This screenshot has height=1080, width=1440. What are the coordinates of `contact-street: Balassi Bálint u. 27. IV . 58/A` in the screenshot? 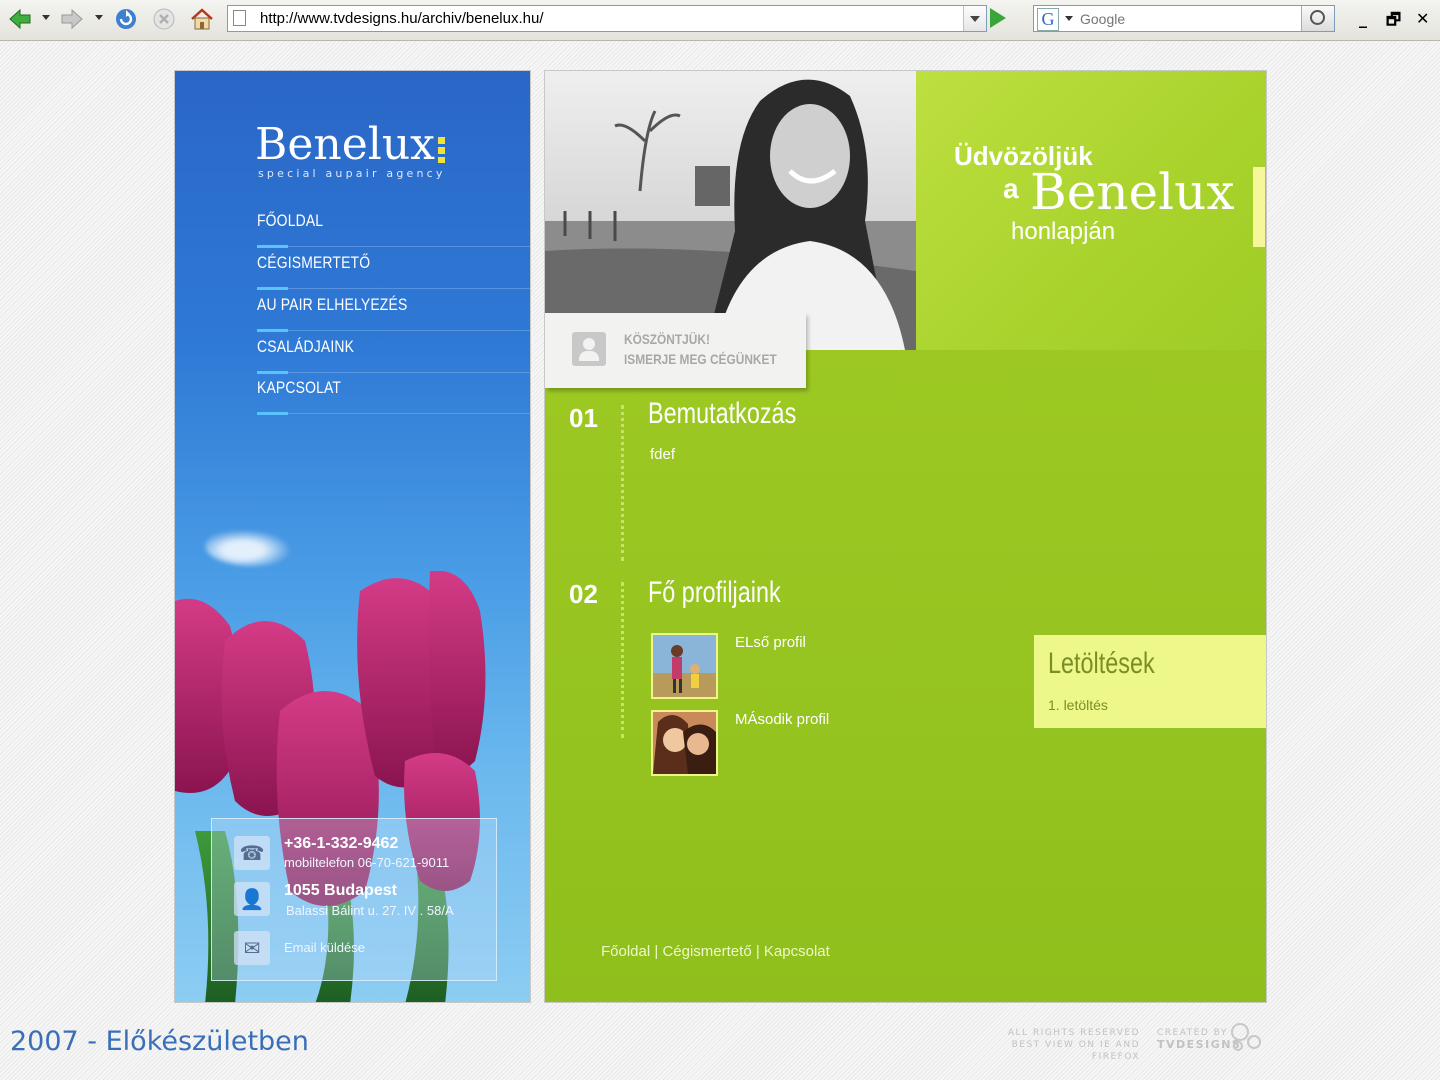 It's located at (370, 910).